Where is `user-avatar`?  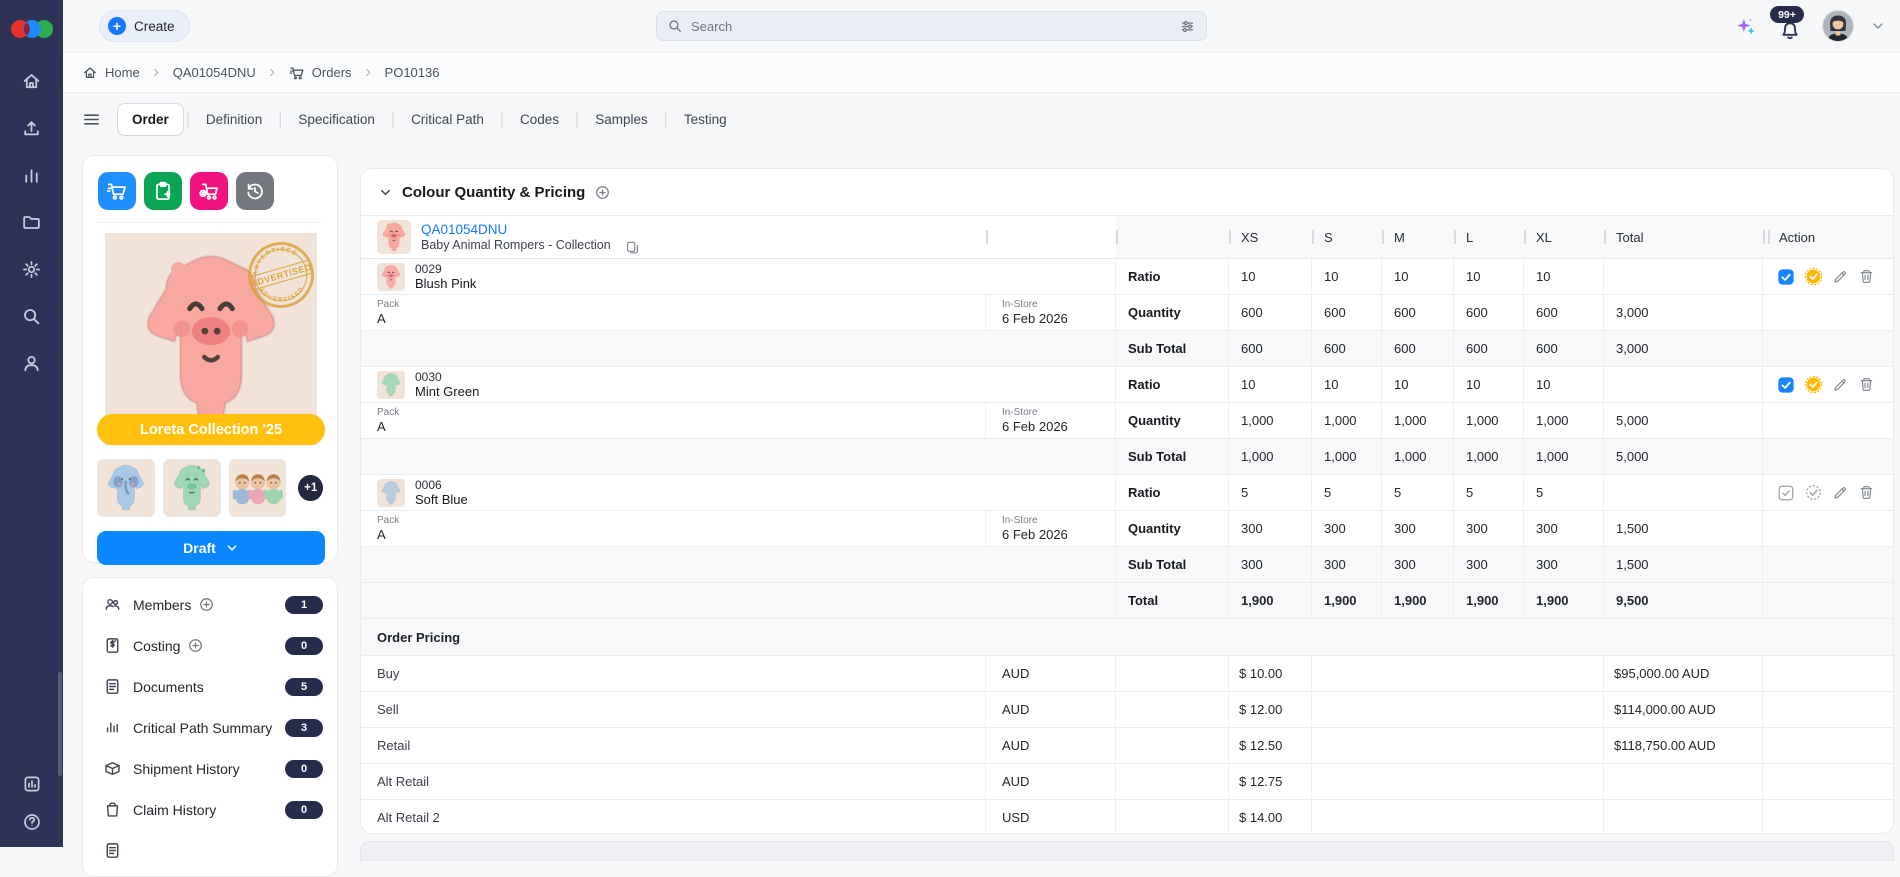 user-avatar is located at coordinates (1838, 26).